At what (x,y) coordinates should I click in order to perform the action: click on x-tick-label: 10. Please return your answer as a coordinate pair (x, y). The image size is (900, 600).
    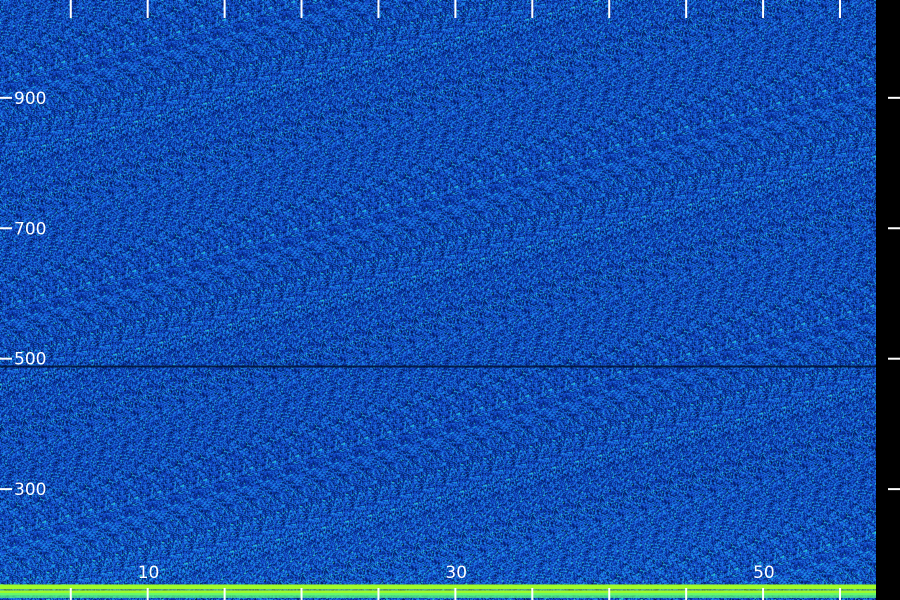
    Looking at the image, I should click on (149, 573).